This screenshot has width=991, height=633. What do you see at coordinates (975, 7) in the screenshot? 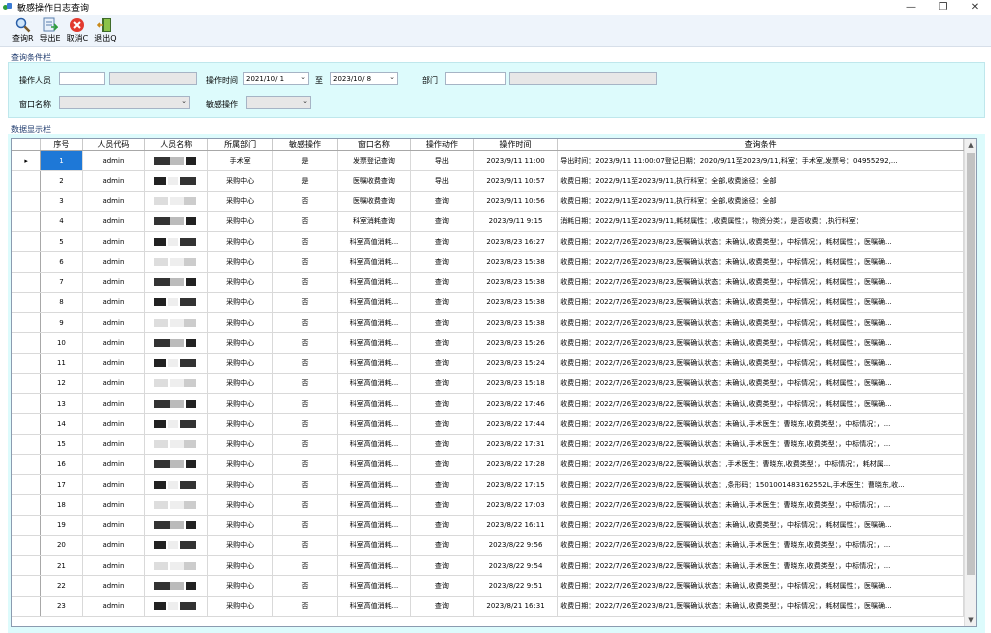
I see `close-window-button: ✕` at bounding box center [975, 7].